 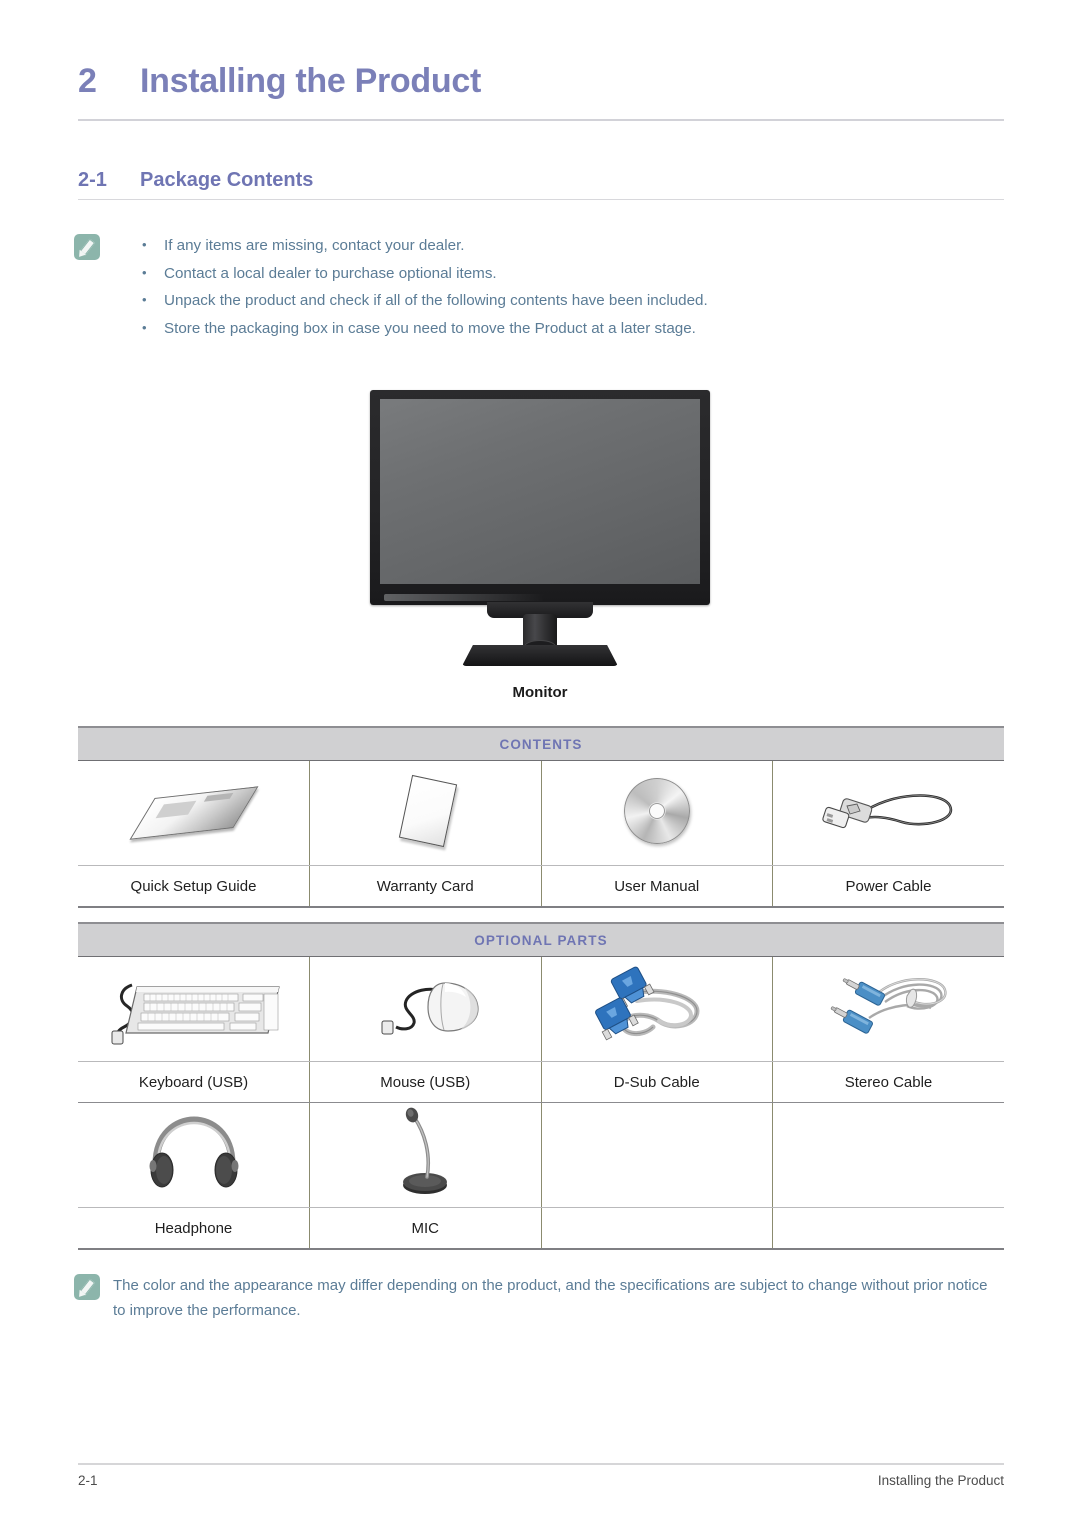 I want to click on section-title: Package Contents, so click(x=227, y=180).